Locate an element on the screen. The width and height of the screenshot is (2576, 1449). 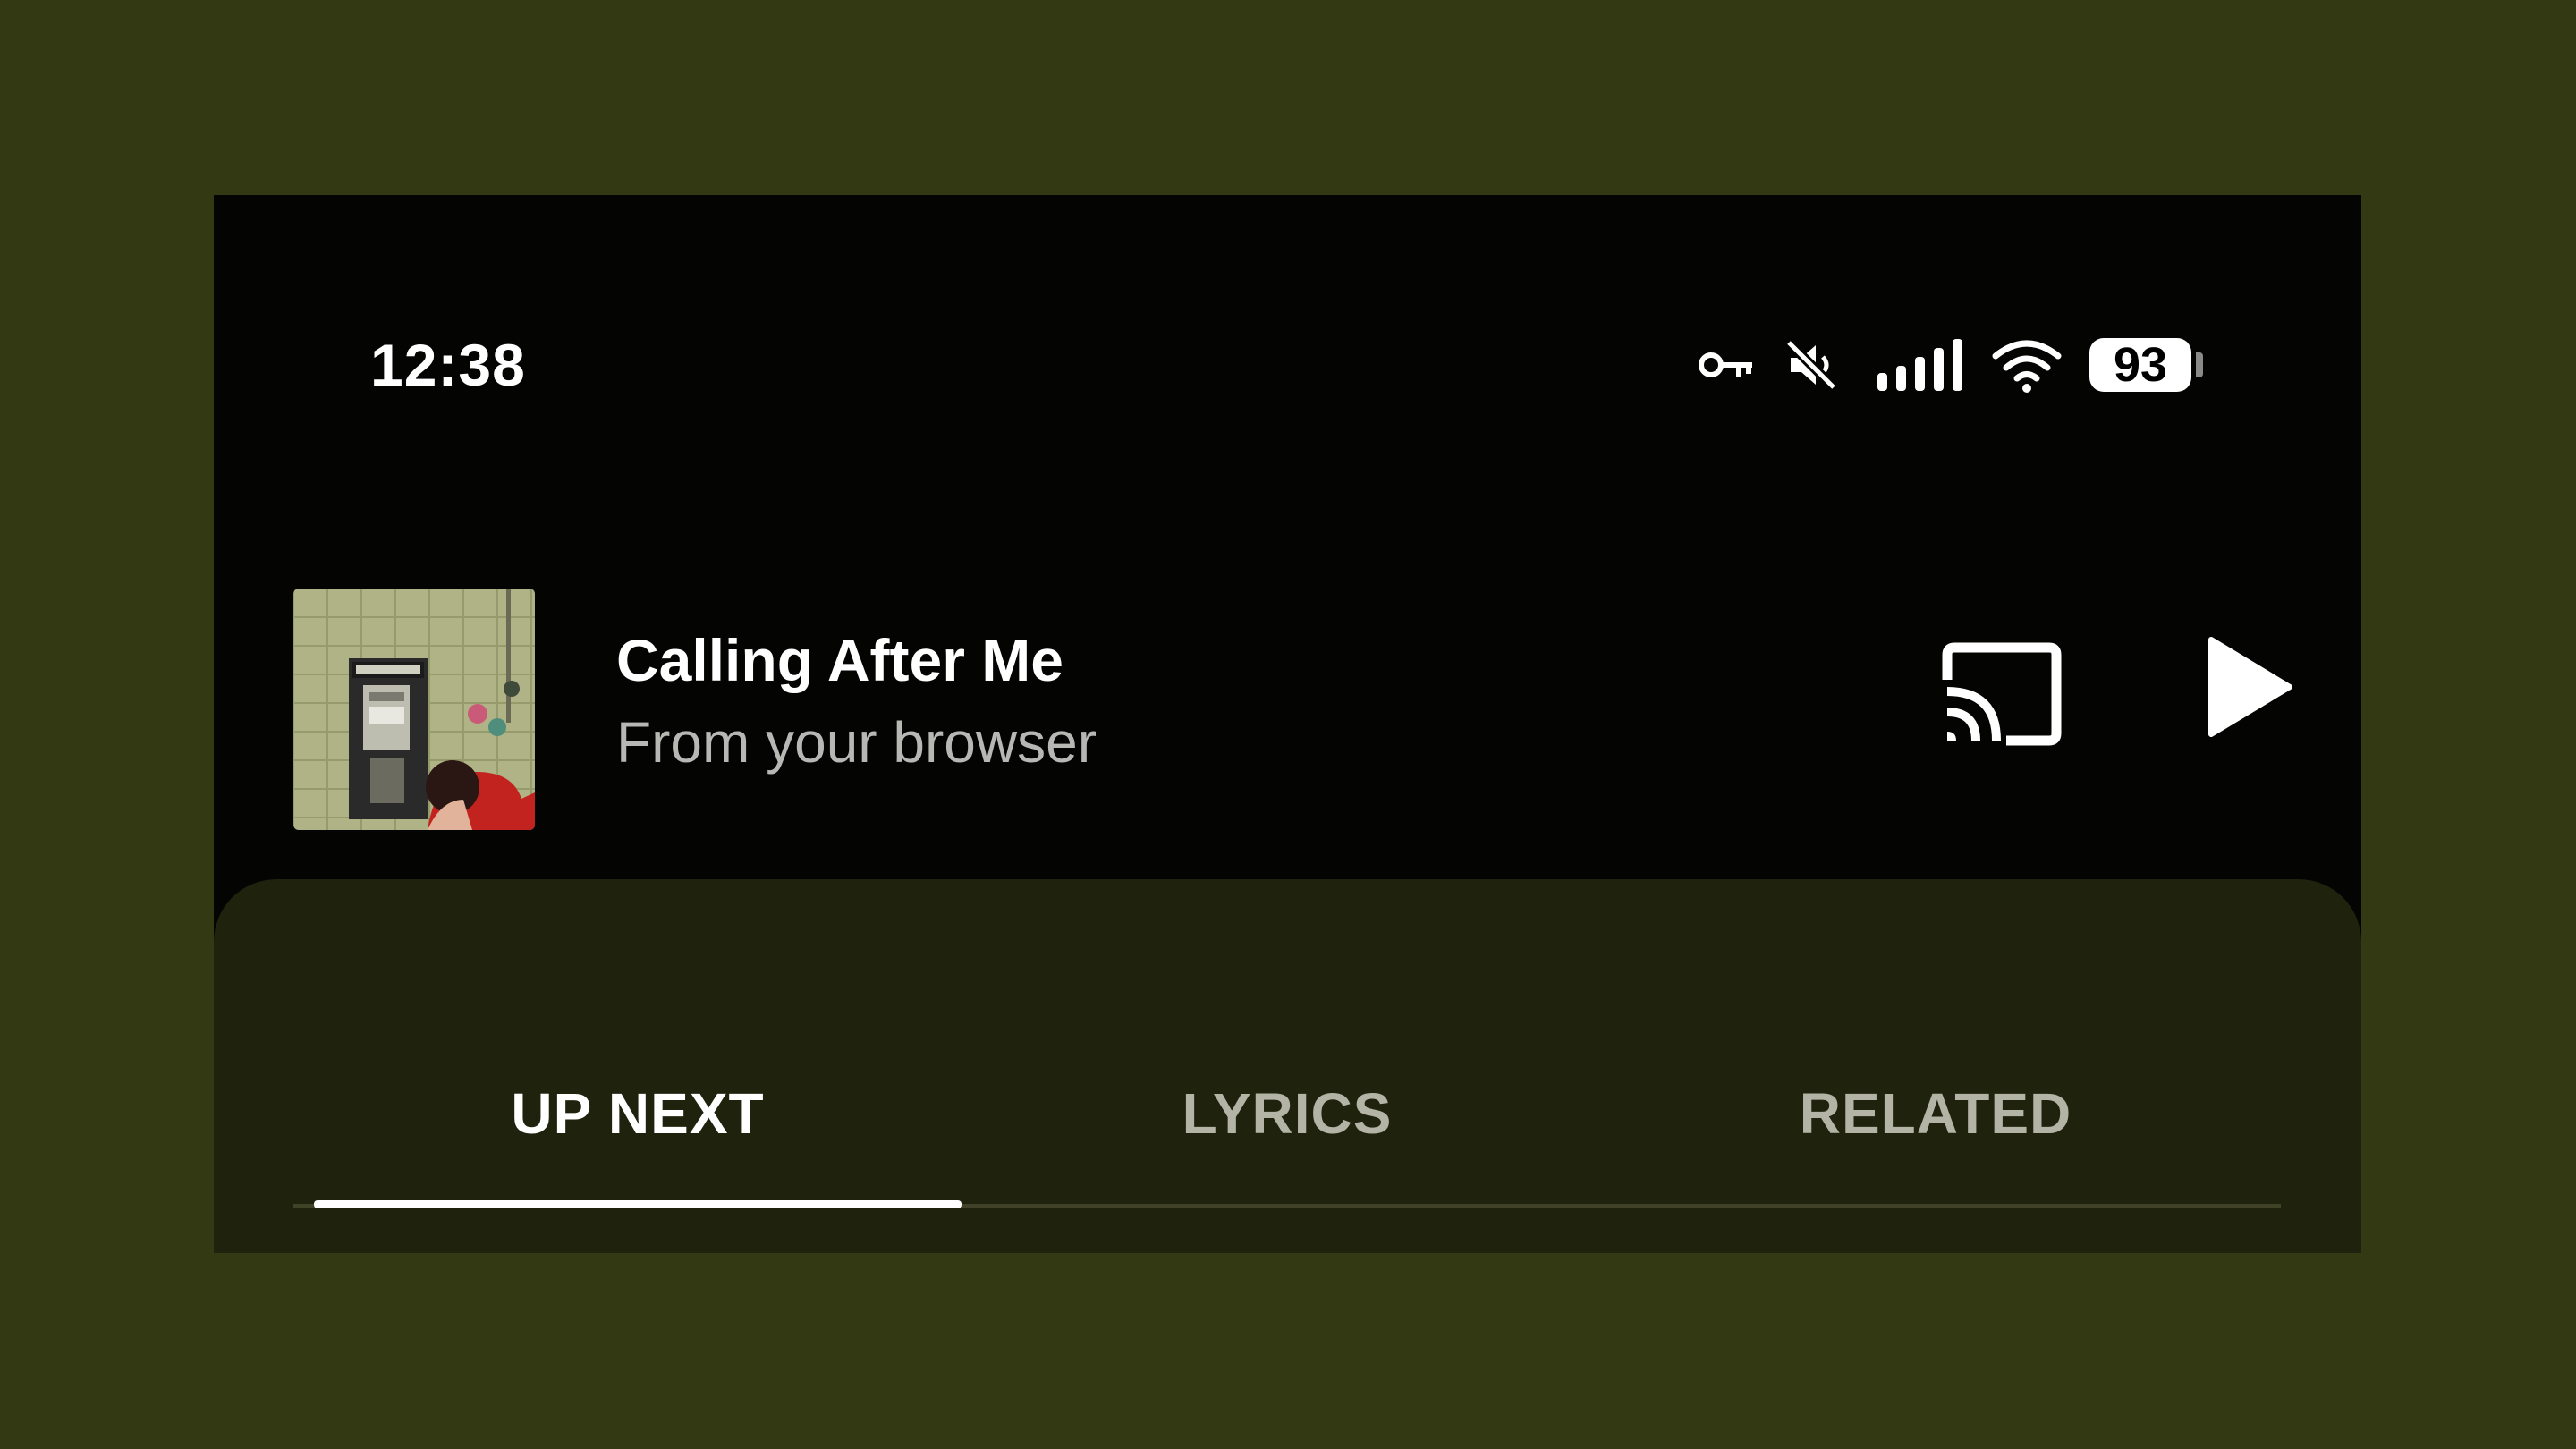
battery-tip is located at coordinates (2199, 364).